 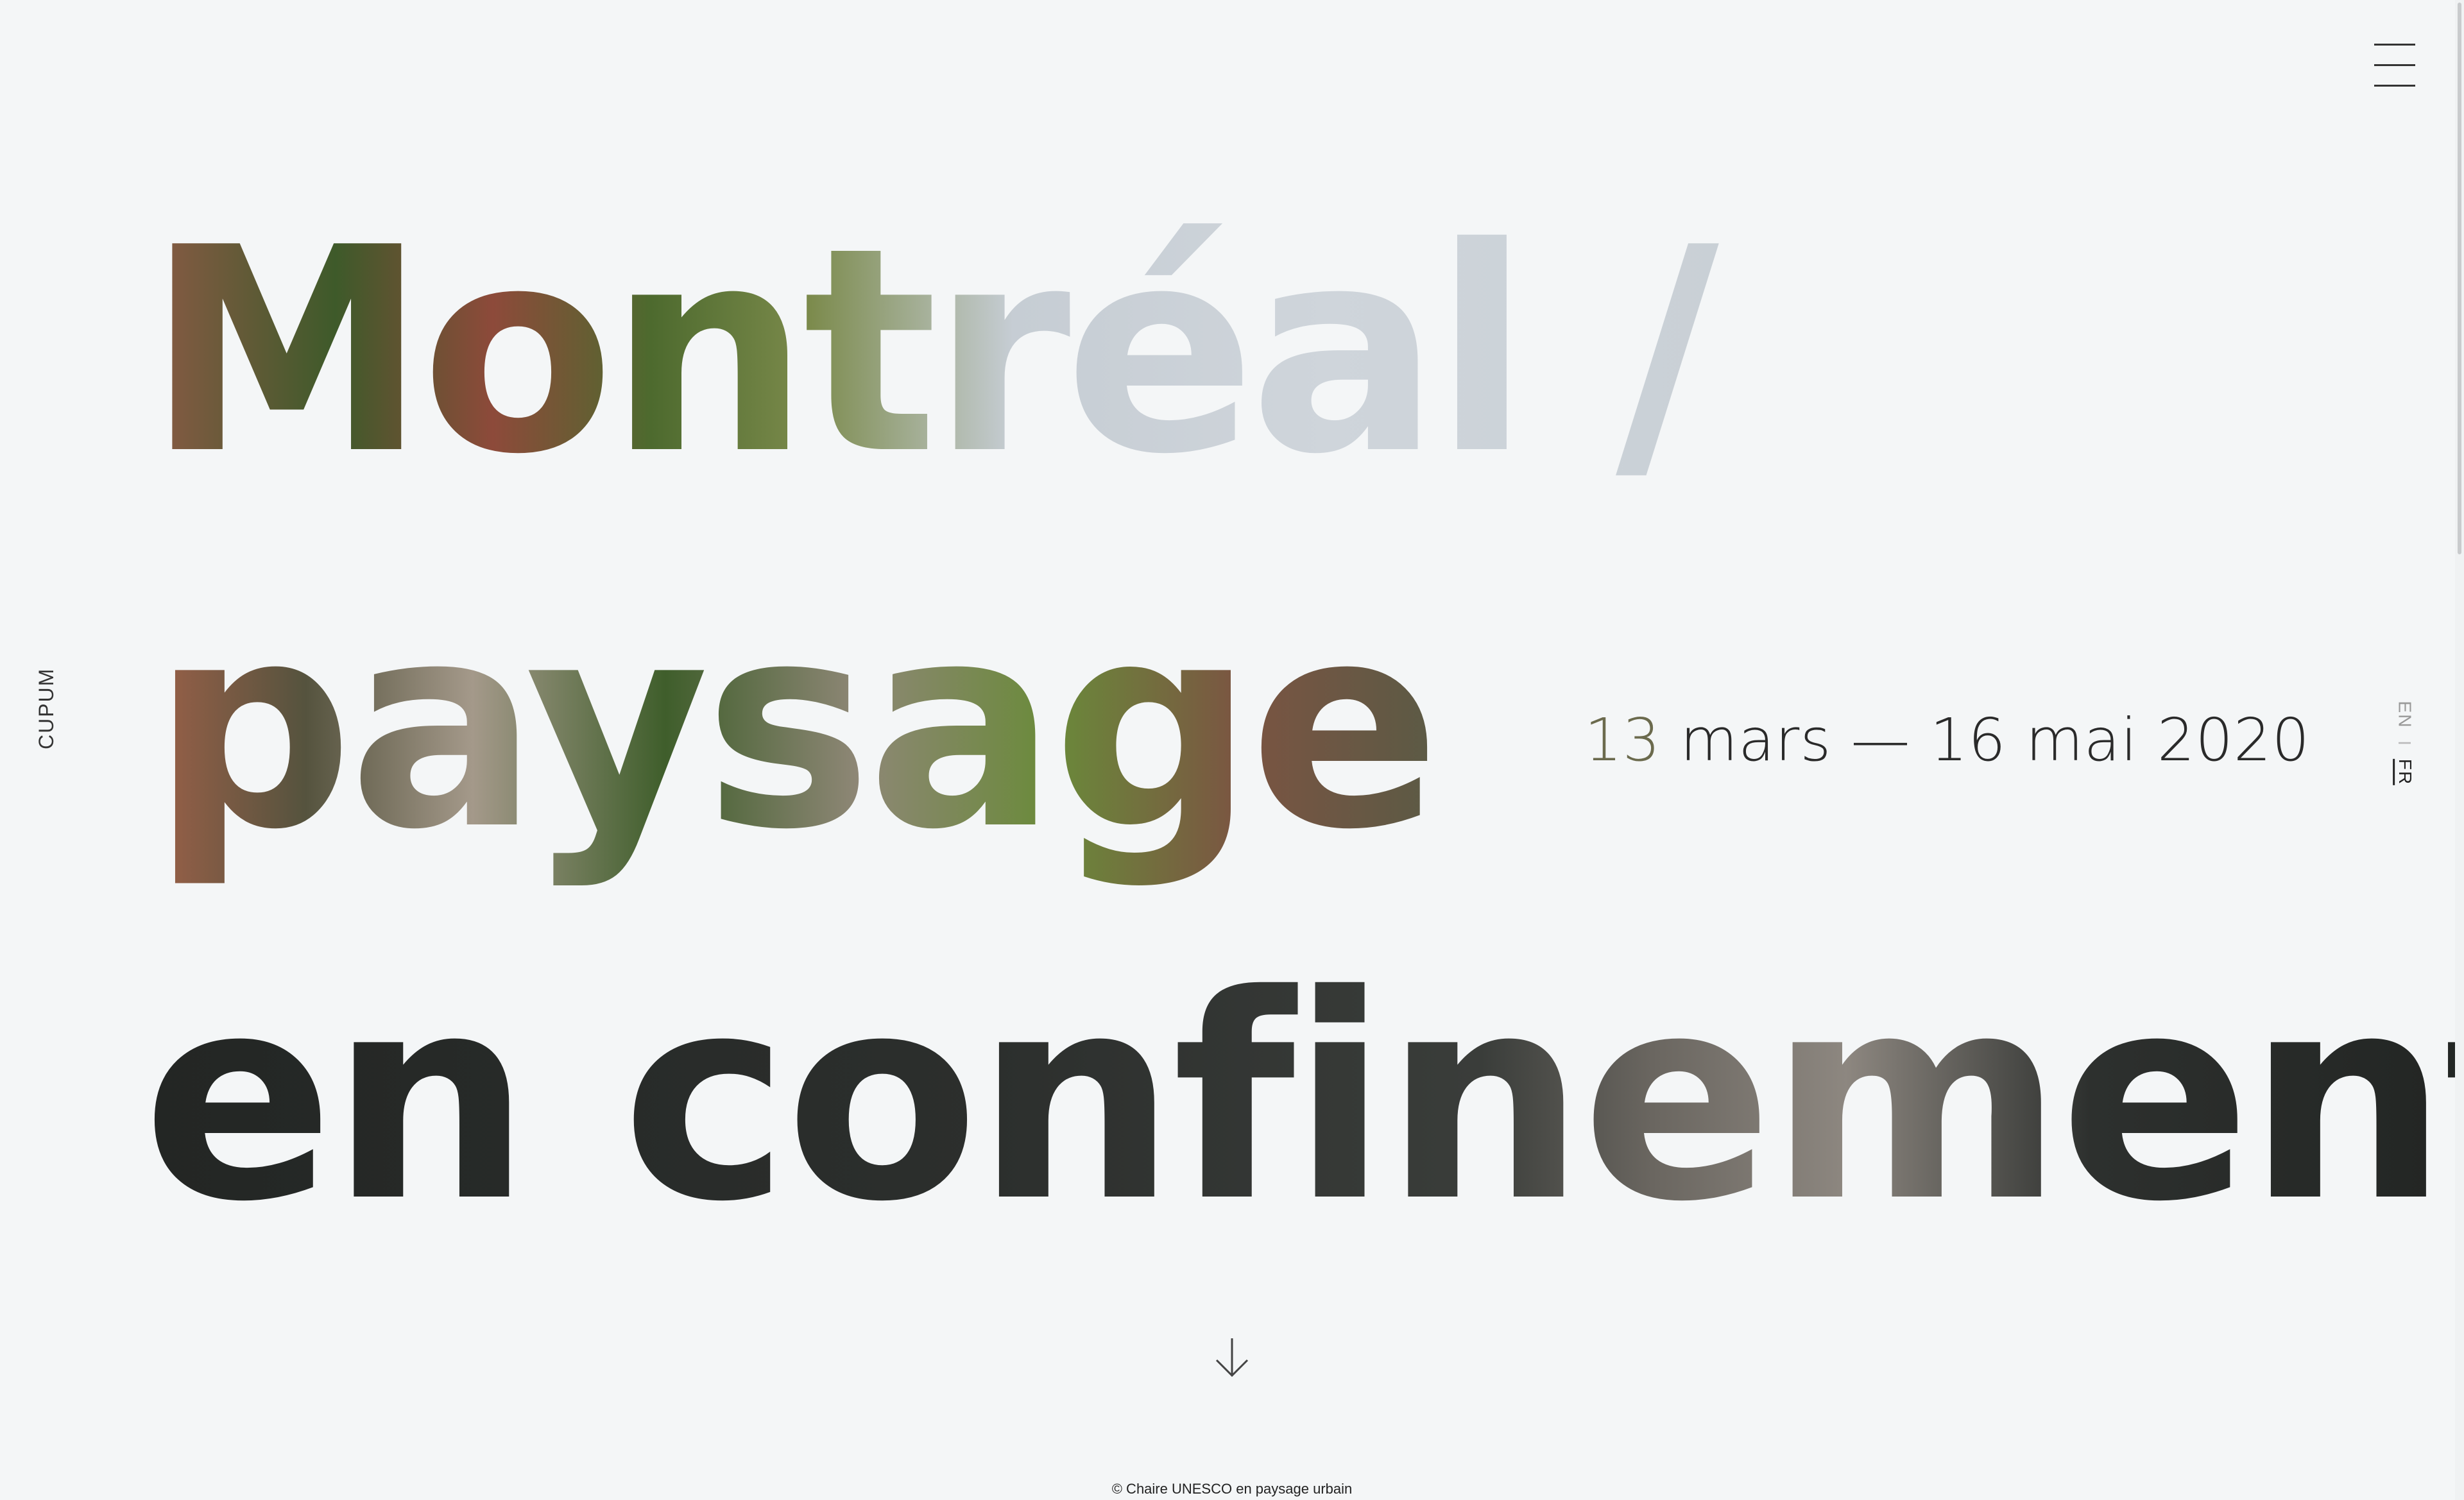 I want to click on menu-button, so click(x=2397, y=65).